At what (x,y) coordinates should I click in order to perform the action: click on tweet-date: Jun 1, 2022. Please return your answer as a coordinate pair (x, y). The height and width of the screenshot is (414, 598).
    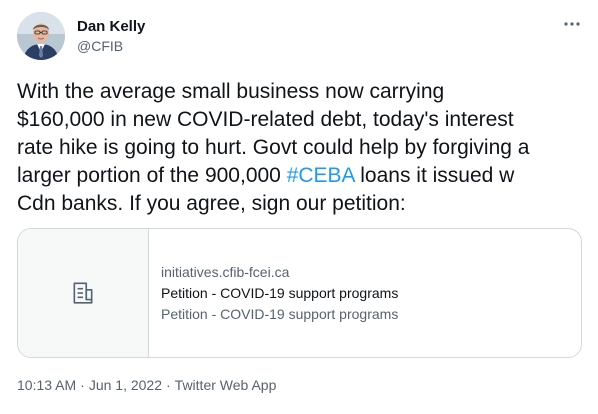
    Looking at the image, I should click on (125, 385).